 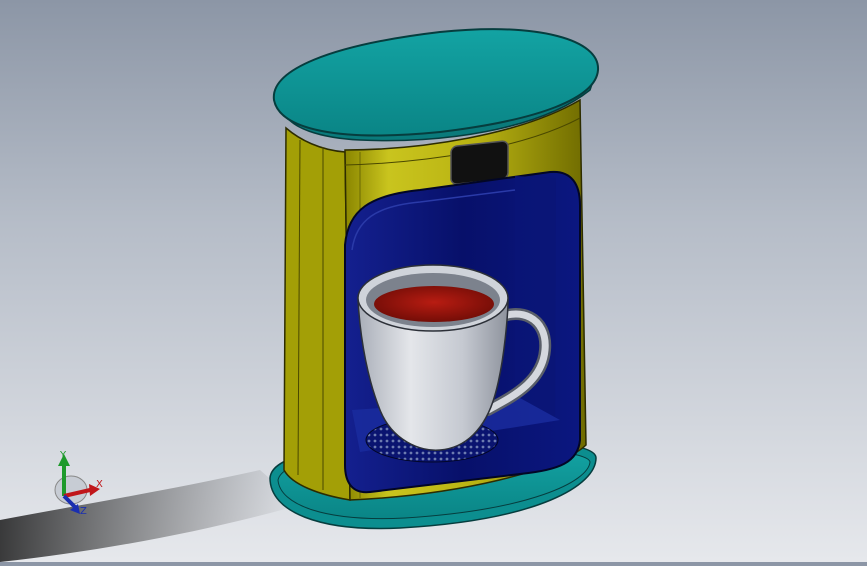 I want to click on y-axis-label: Y, so click(x=63, y=455).